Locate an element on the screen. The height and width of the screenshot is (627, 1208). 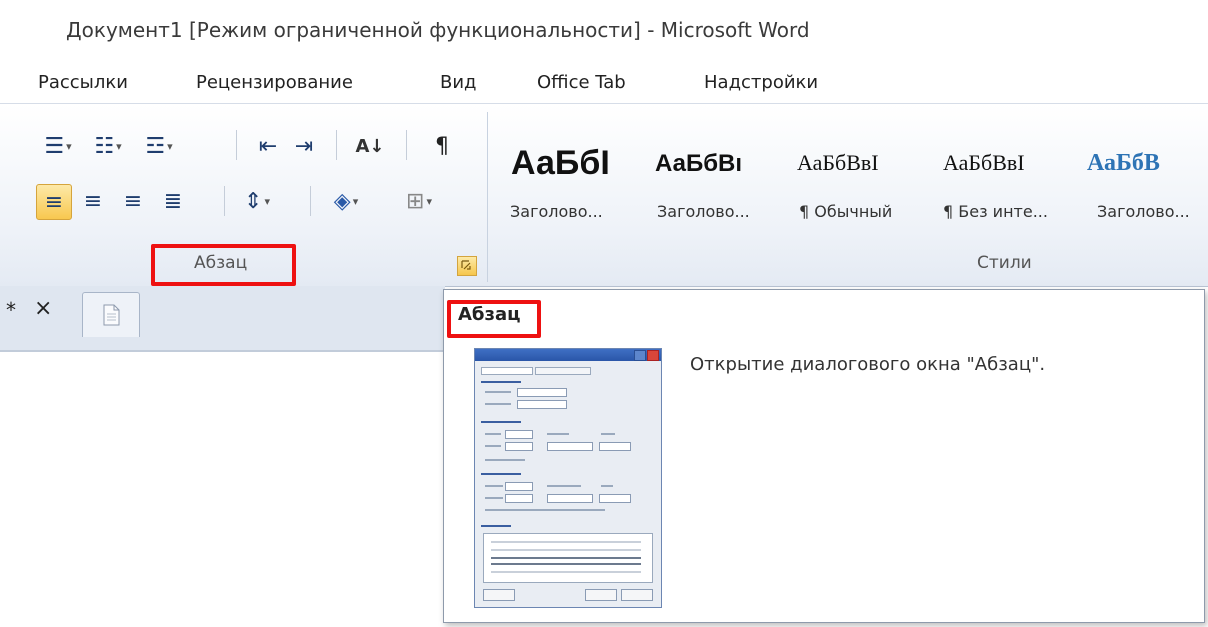
align-left-icon: ≡ is located at coordinates (54, 202).